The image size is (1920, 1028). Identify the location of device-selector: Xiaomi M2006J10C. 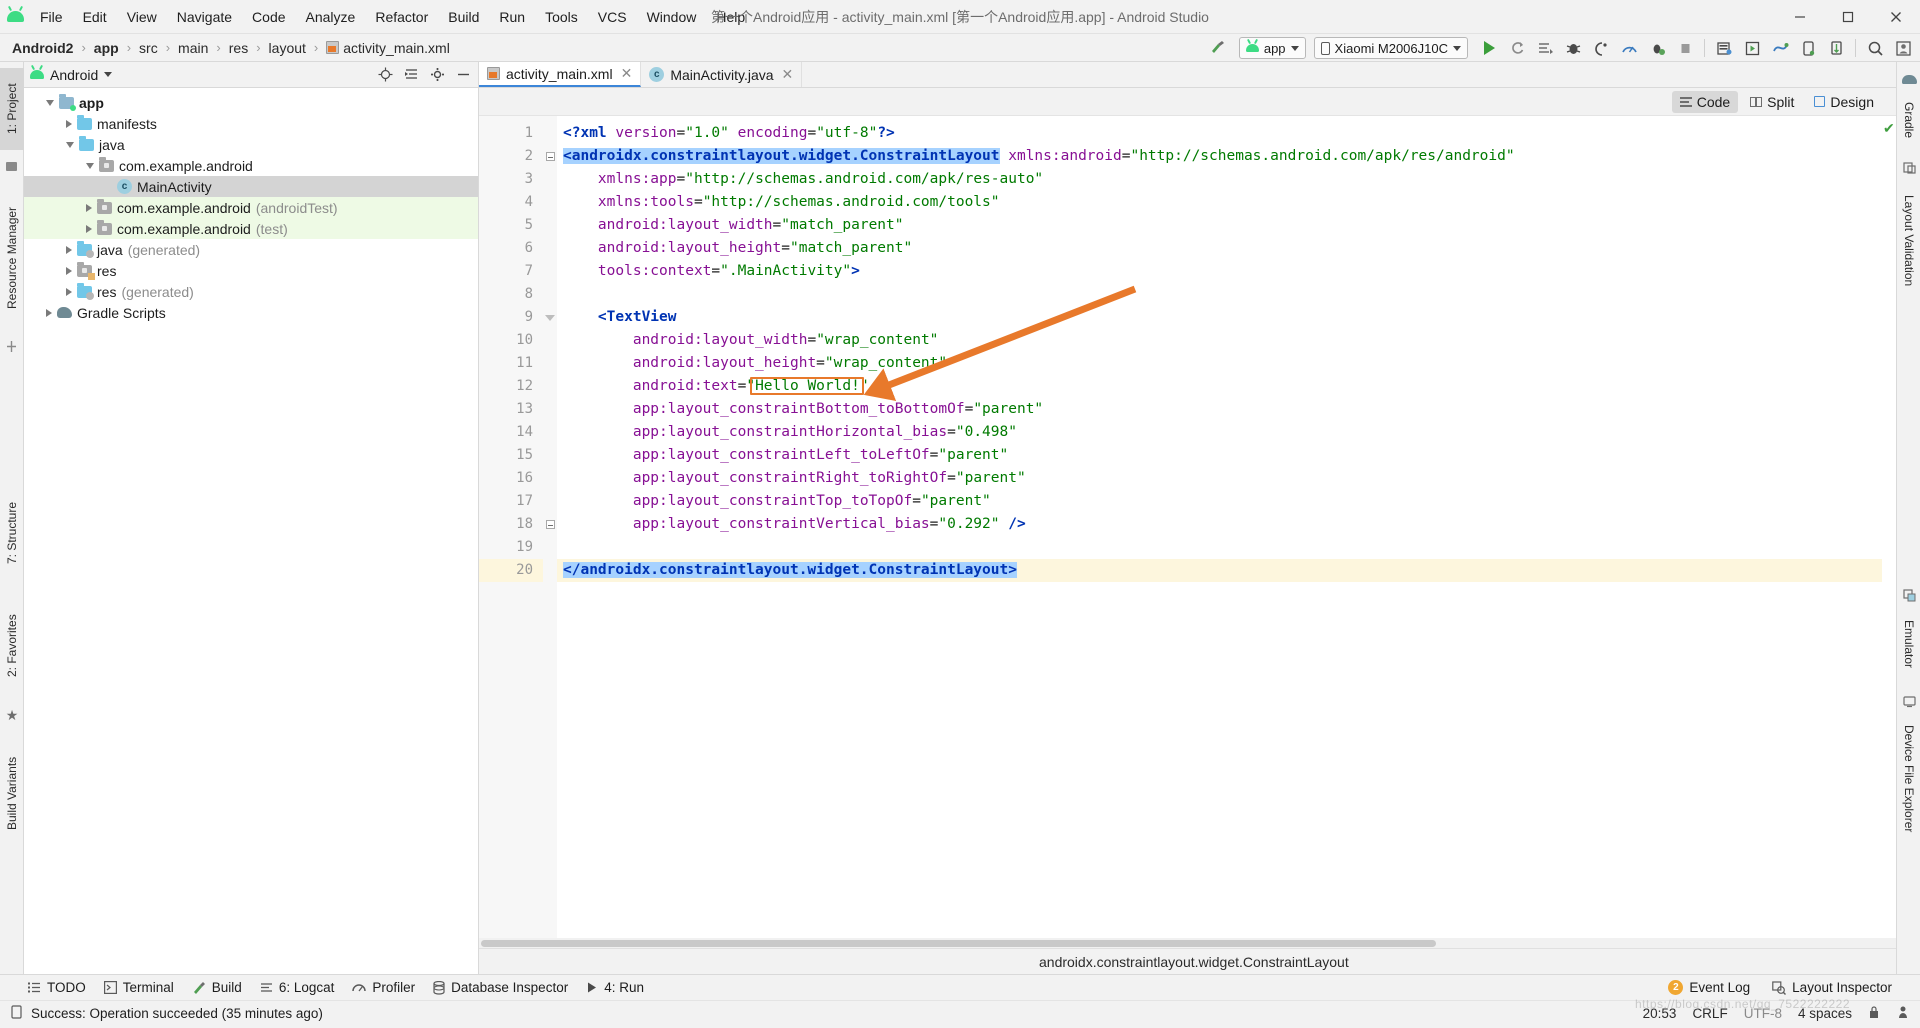
(1390, 48).